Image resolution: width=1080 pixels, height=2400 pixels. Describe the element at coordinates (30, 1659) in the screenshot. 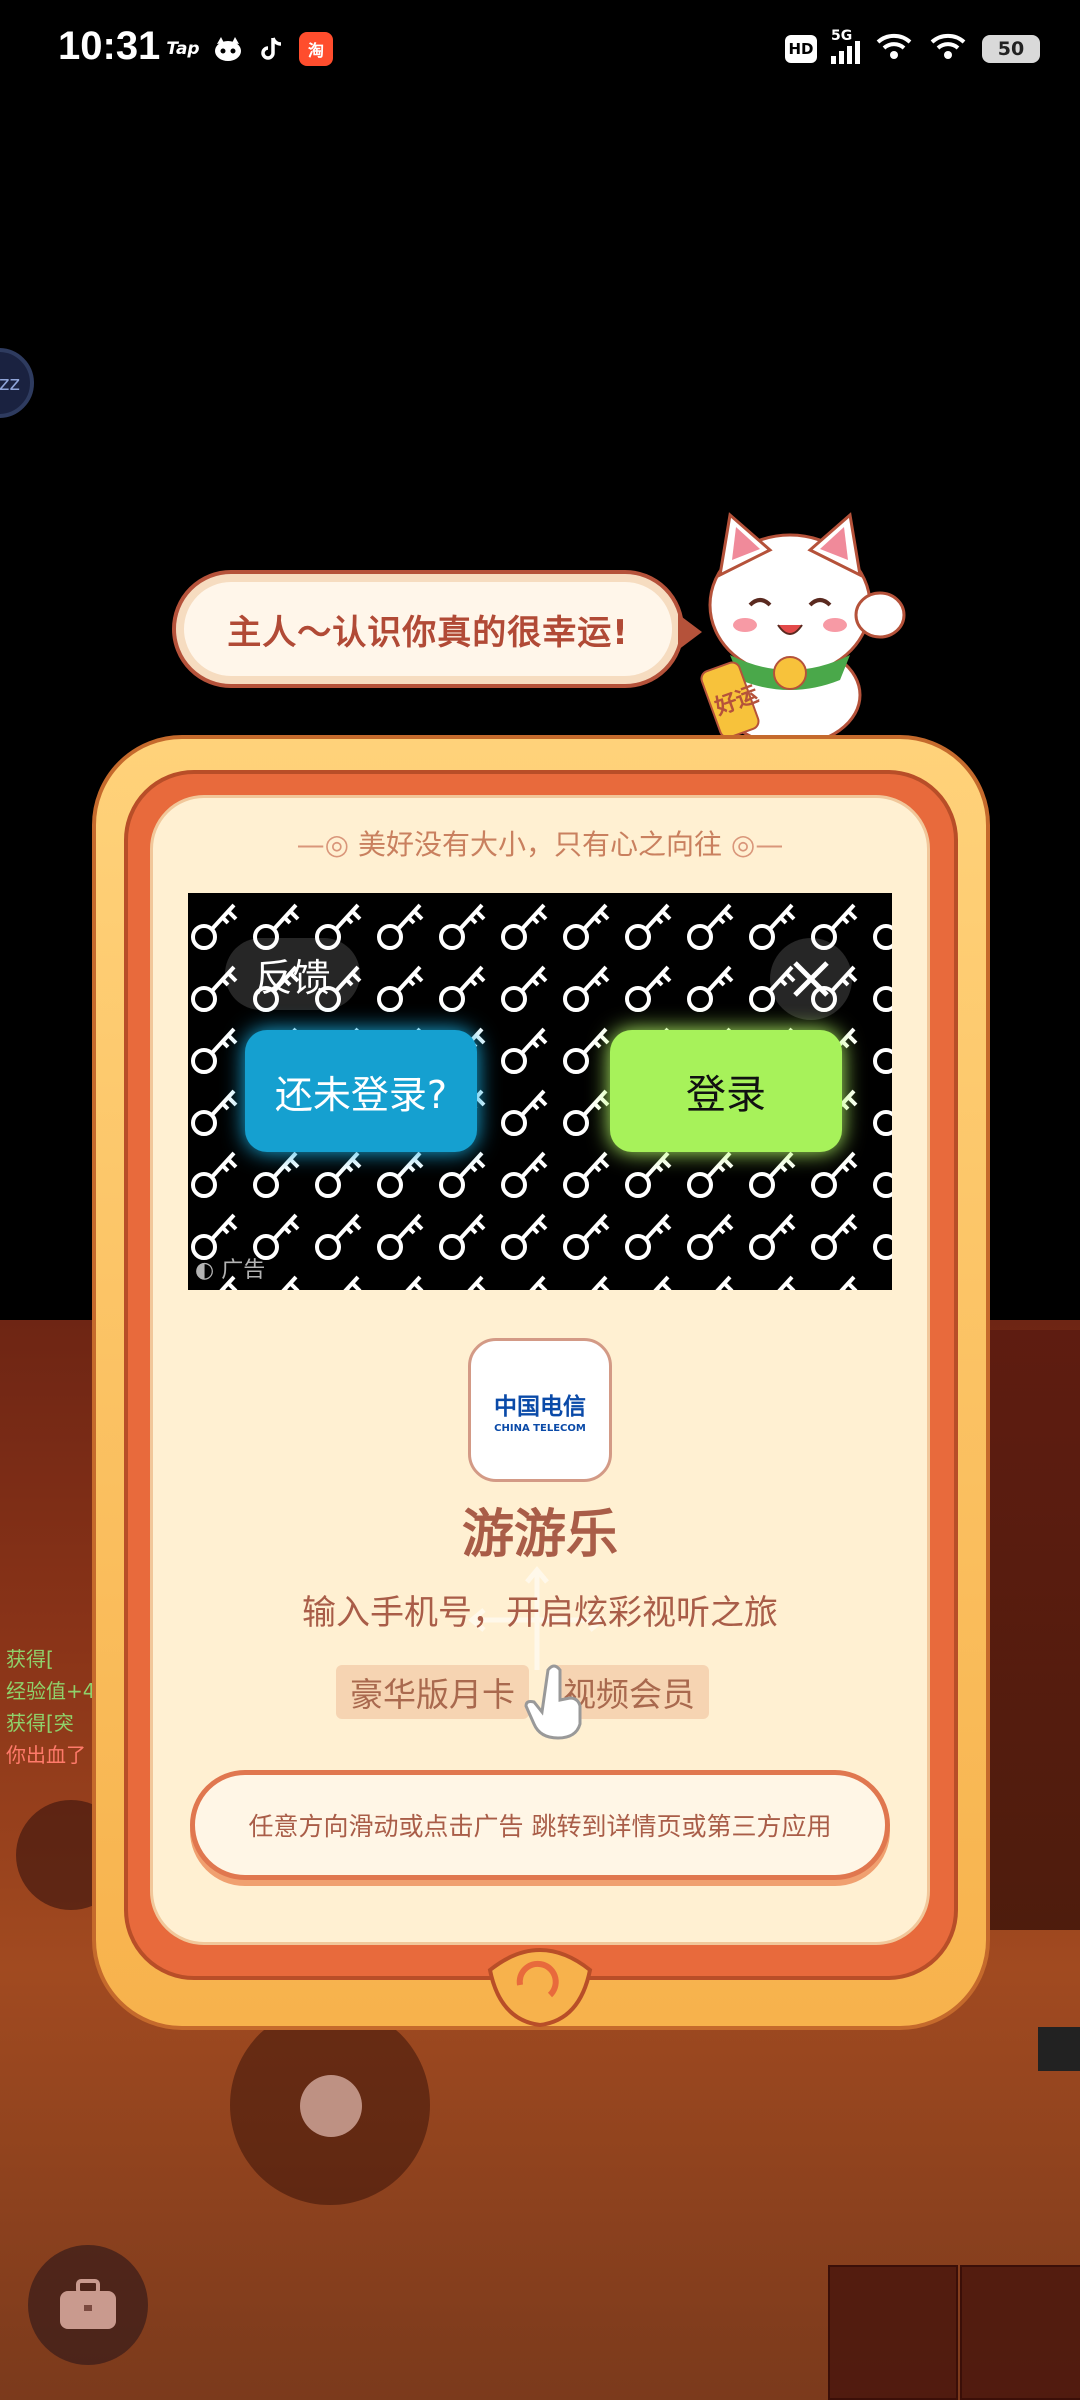

I see `chat-line: 获得[` at that location.